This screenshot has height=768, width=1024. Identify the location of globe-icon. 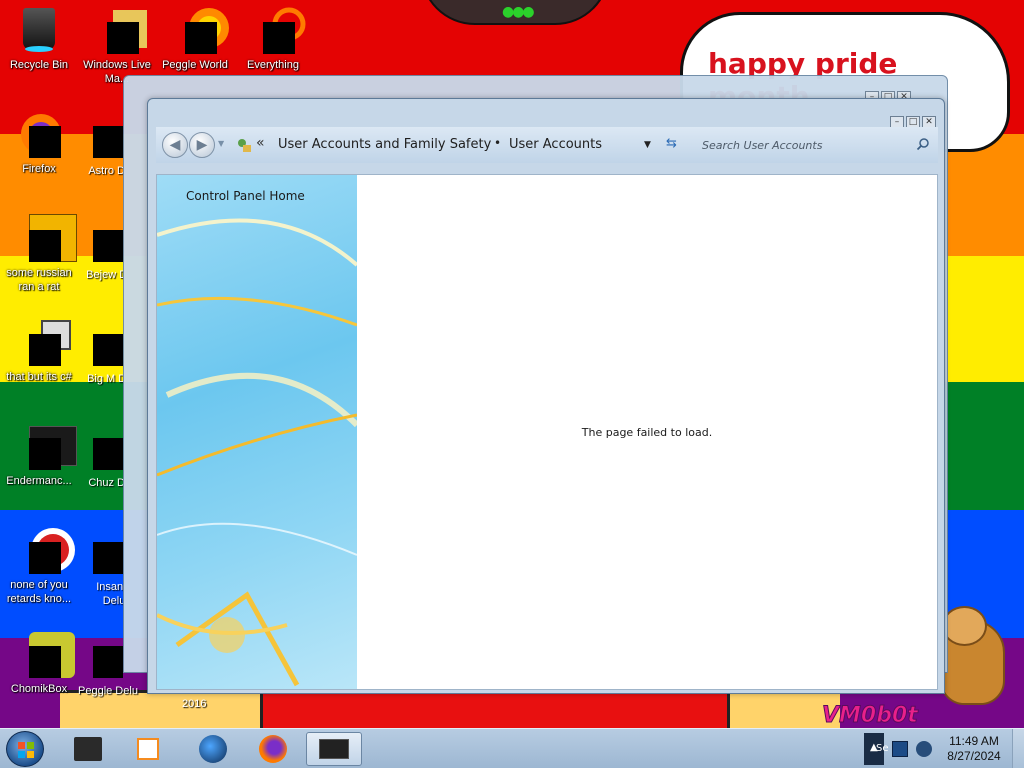
(213, 749).